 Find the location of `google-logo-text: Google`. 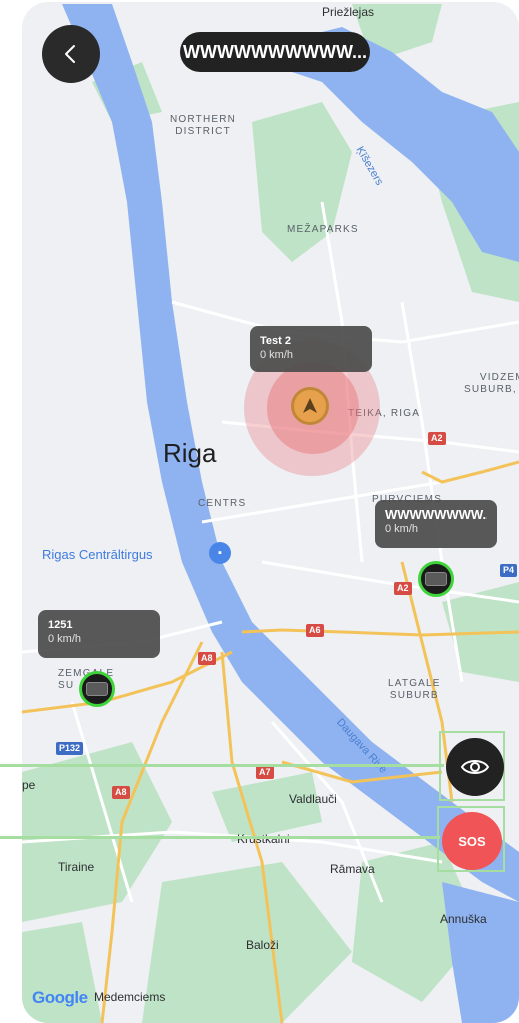

google-logo-text: Google is located at coordinates (60, 997).